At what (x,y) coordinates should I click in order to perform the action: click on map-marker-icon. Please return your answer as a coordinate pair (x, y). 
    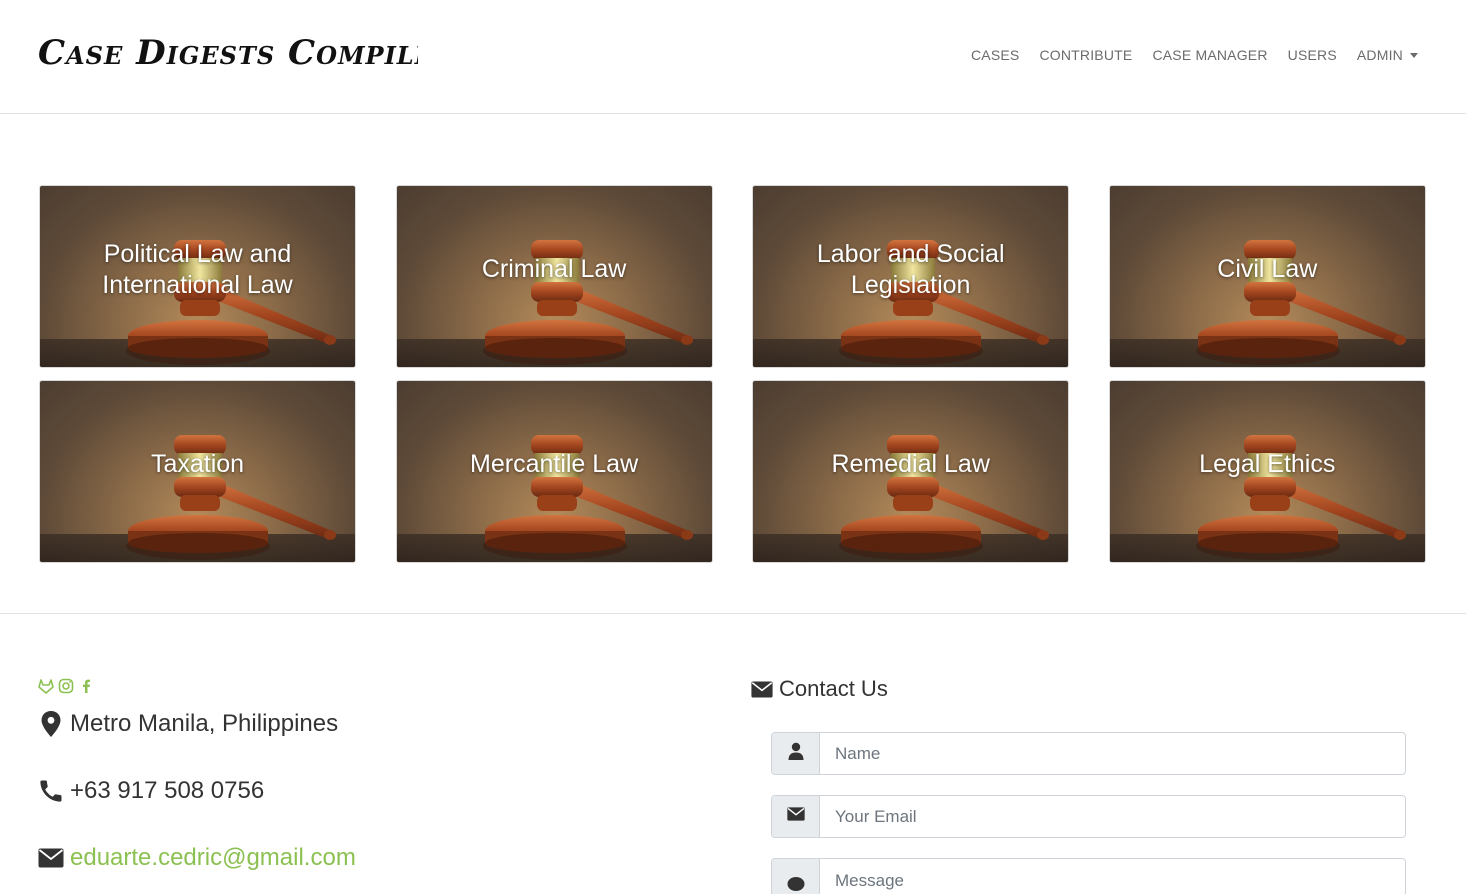
    Looking at the image, I should click on (51, 724).